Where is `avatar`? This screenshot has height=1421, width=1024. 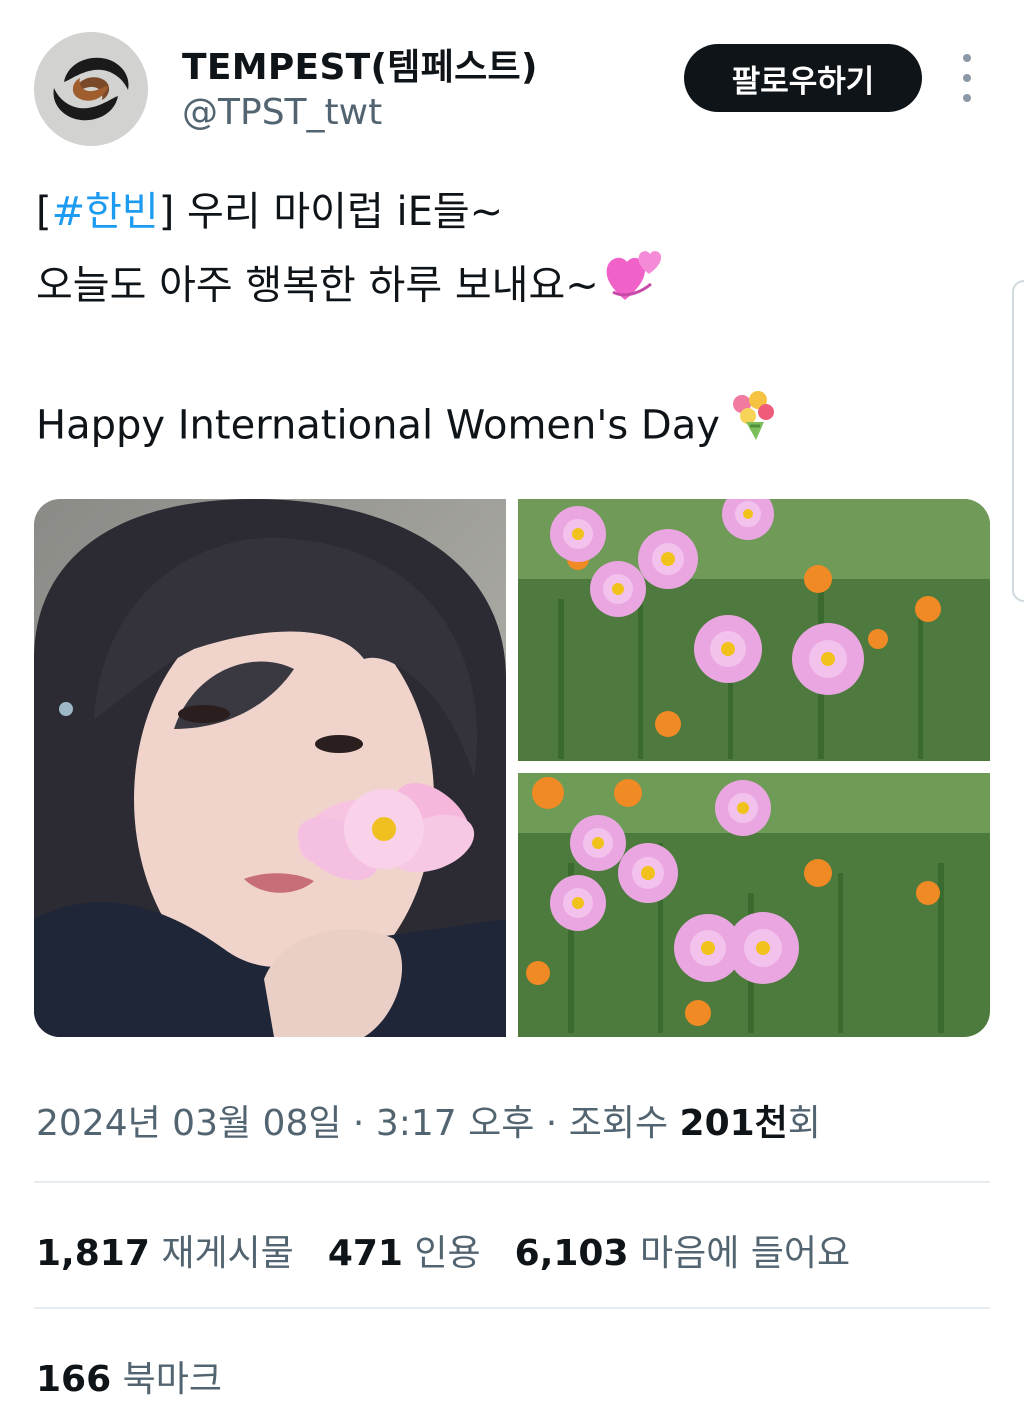
avatar is located at coordinates (91, 89).